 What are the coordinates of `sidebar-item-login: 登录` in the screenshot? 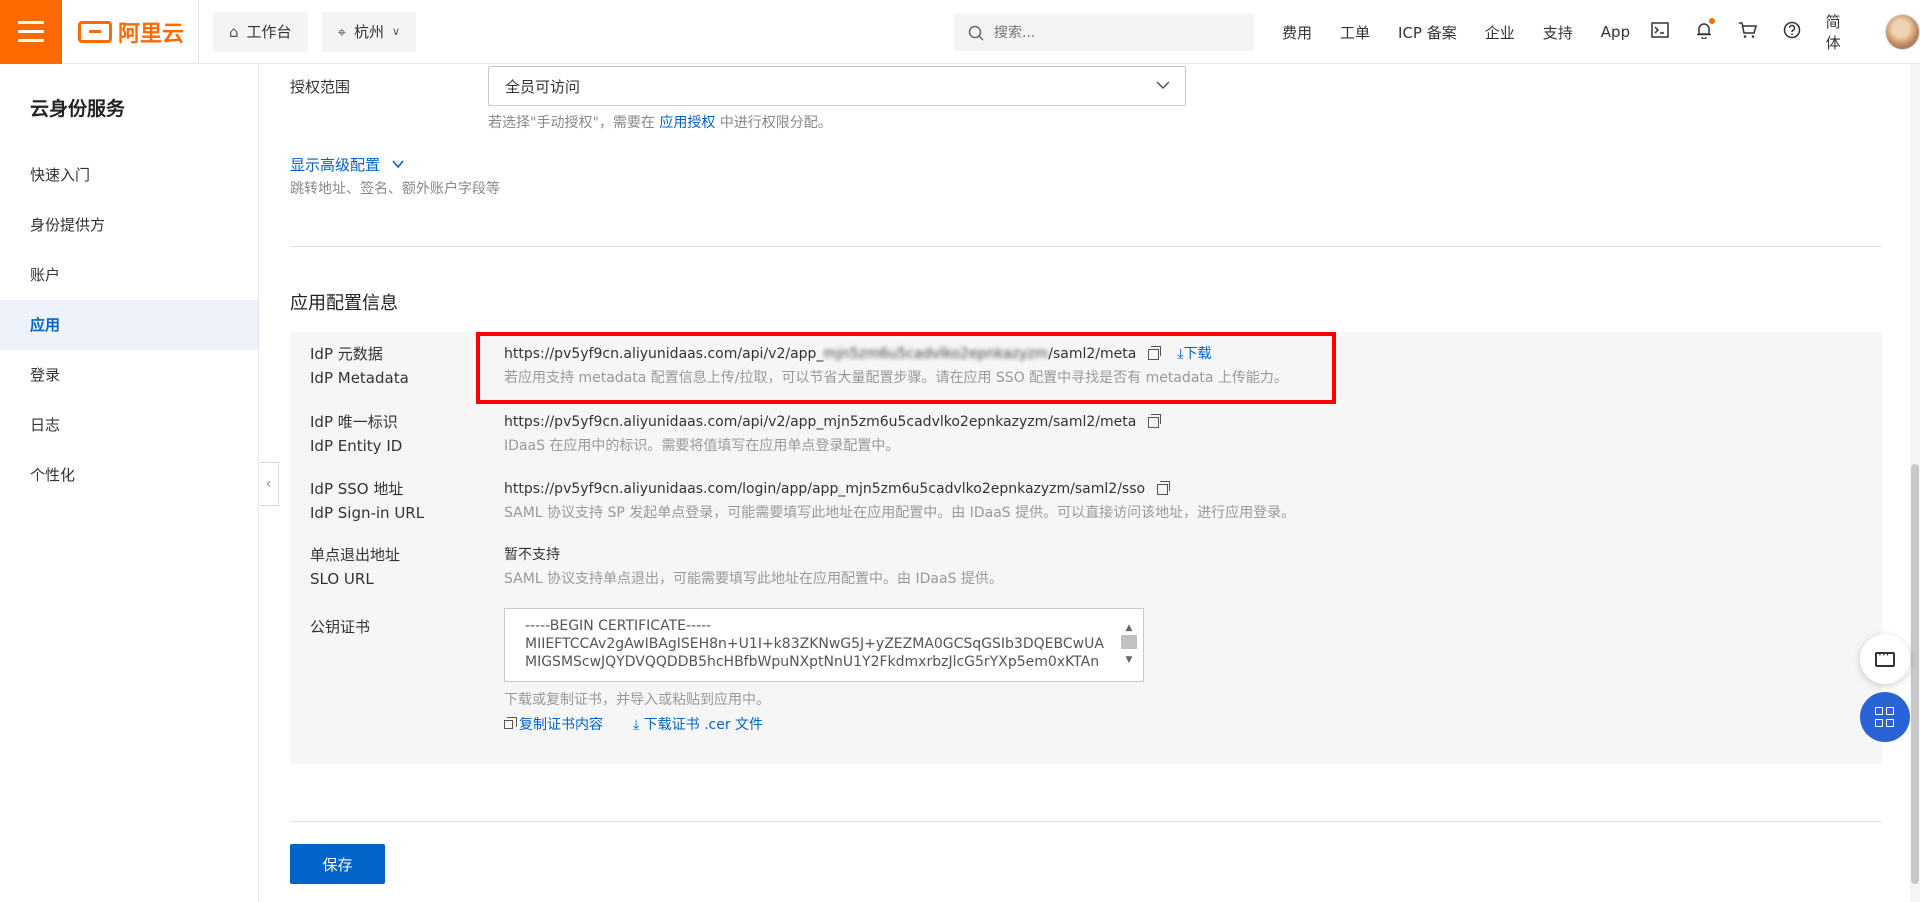 It's located at (129, 375).